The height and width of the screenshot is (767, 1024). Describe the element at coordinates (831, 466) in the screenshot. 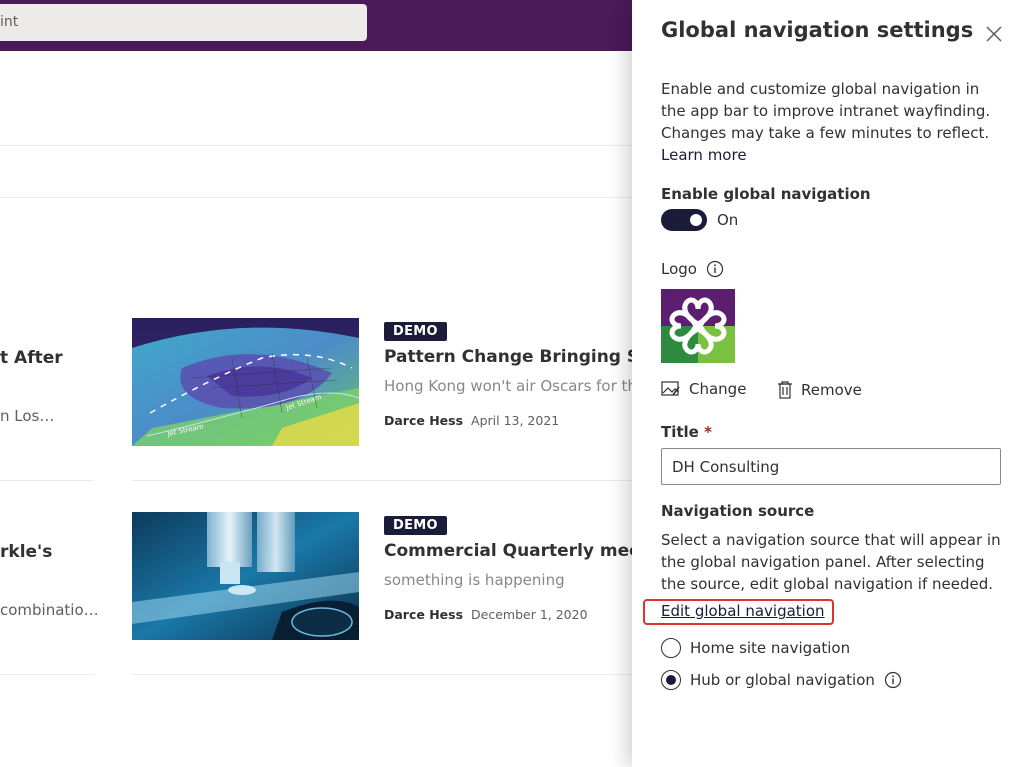

I see `title-input` at that location.